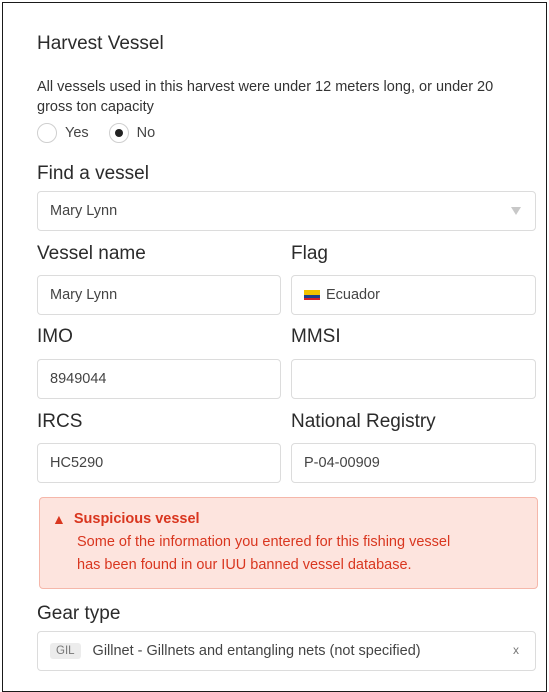 The width and height of the screenshot is (549, 692). I want to click on radio-yes-label: Yes, so click(77, 133).